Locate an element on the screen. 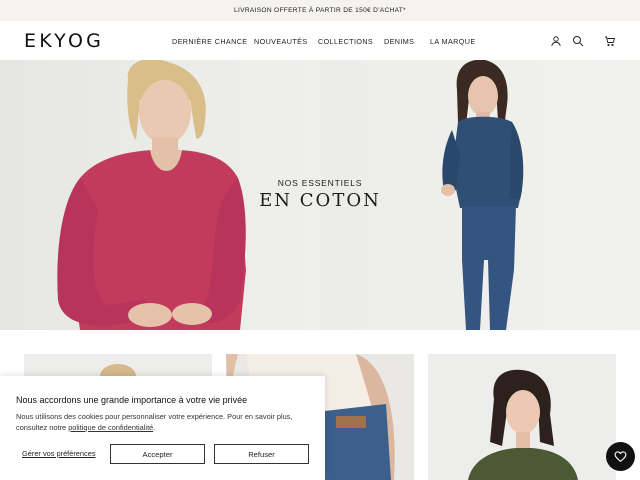 This screenshot has width=640, height=480. hero-title: EN COTON is located at coordinates (320, 200).